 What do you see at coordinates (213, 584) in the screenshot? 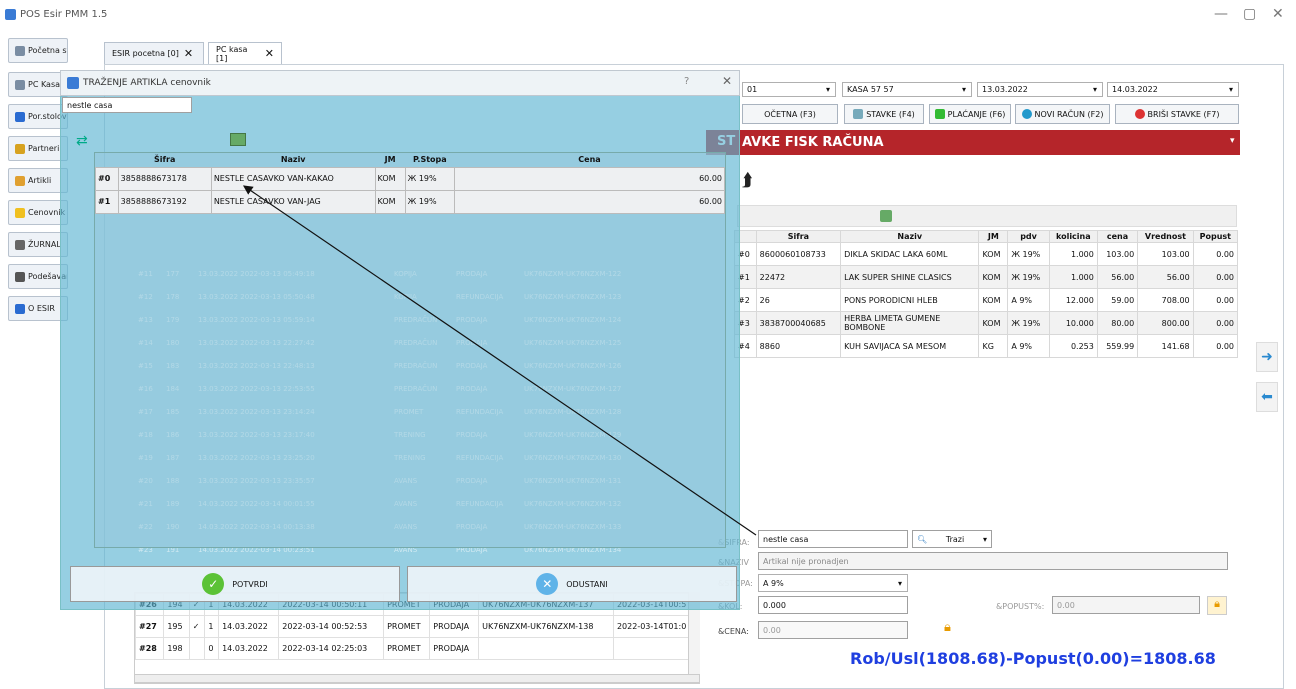
I see `checkmark-icon: ✓` at bounding box center [213, 584].